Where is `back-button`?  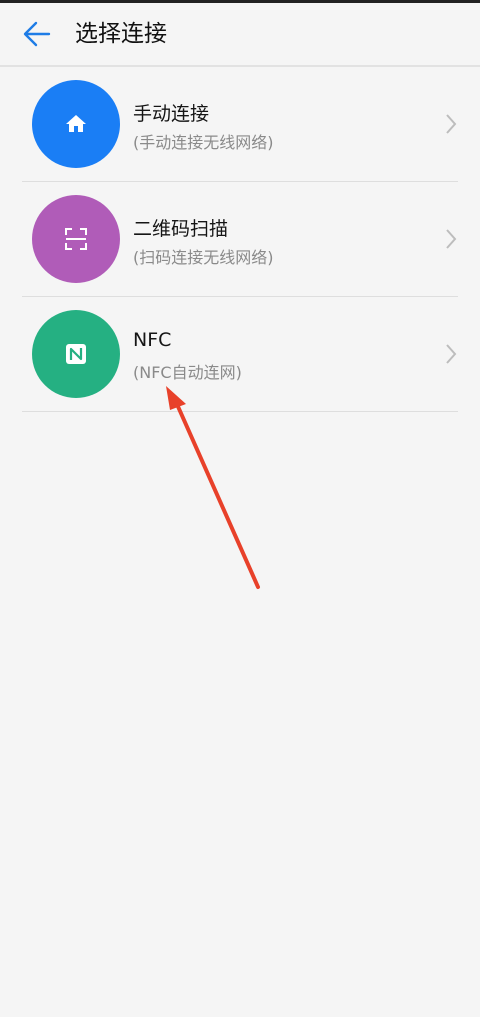 back-button is located at coordinates (37, 34).